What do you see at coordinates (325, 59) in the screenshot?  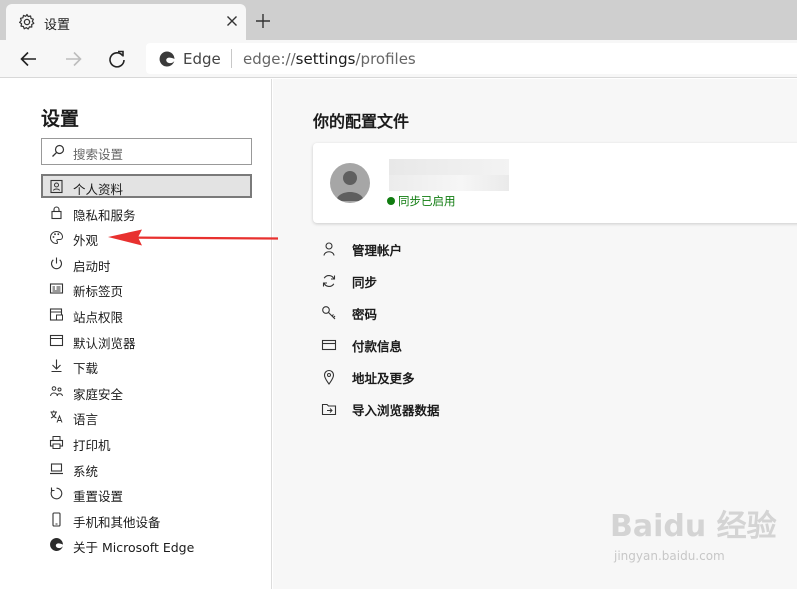 I see `url-path: settings` at bounding box center [325, 59].